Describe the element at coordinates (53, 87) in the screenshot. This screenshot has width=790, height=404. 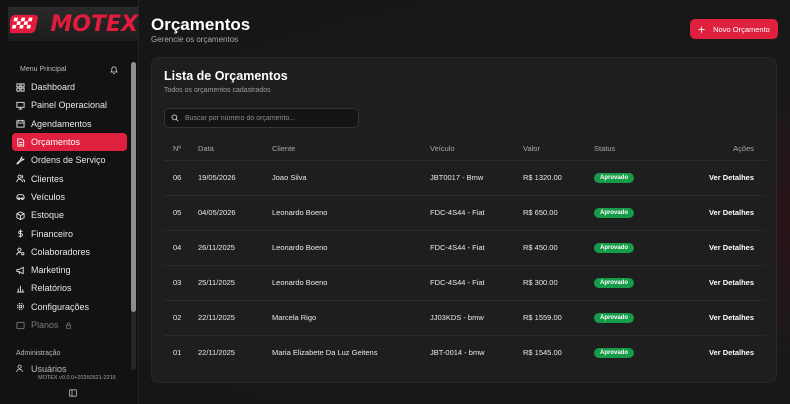
I see `sidebar-item-label: Dashboard` at that location.